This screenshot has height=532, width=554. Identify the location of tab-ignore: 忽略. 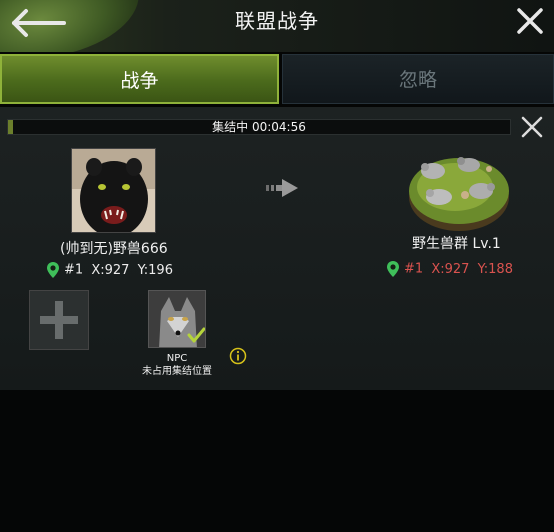
(418, 79).